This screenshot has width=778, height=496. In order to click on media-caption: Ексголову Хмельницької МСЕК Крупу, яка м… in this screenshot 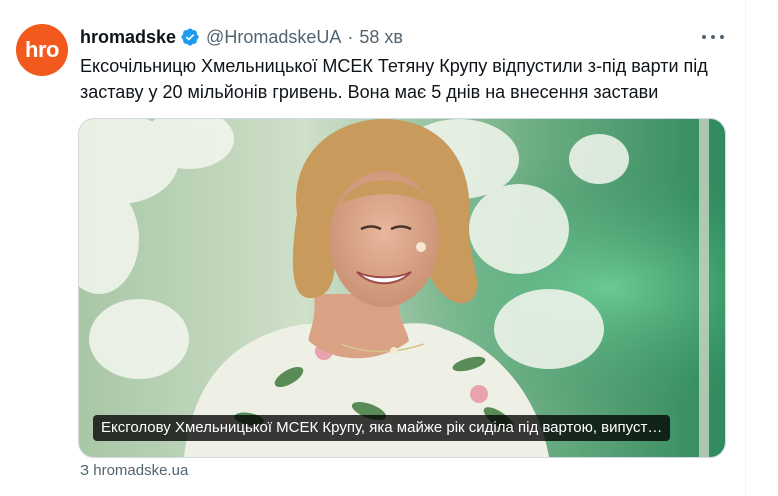, I will do `click(382, 428)`.